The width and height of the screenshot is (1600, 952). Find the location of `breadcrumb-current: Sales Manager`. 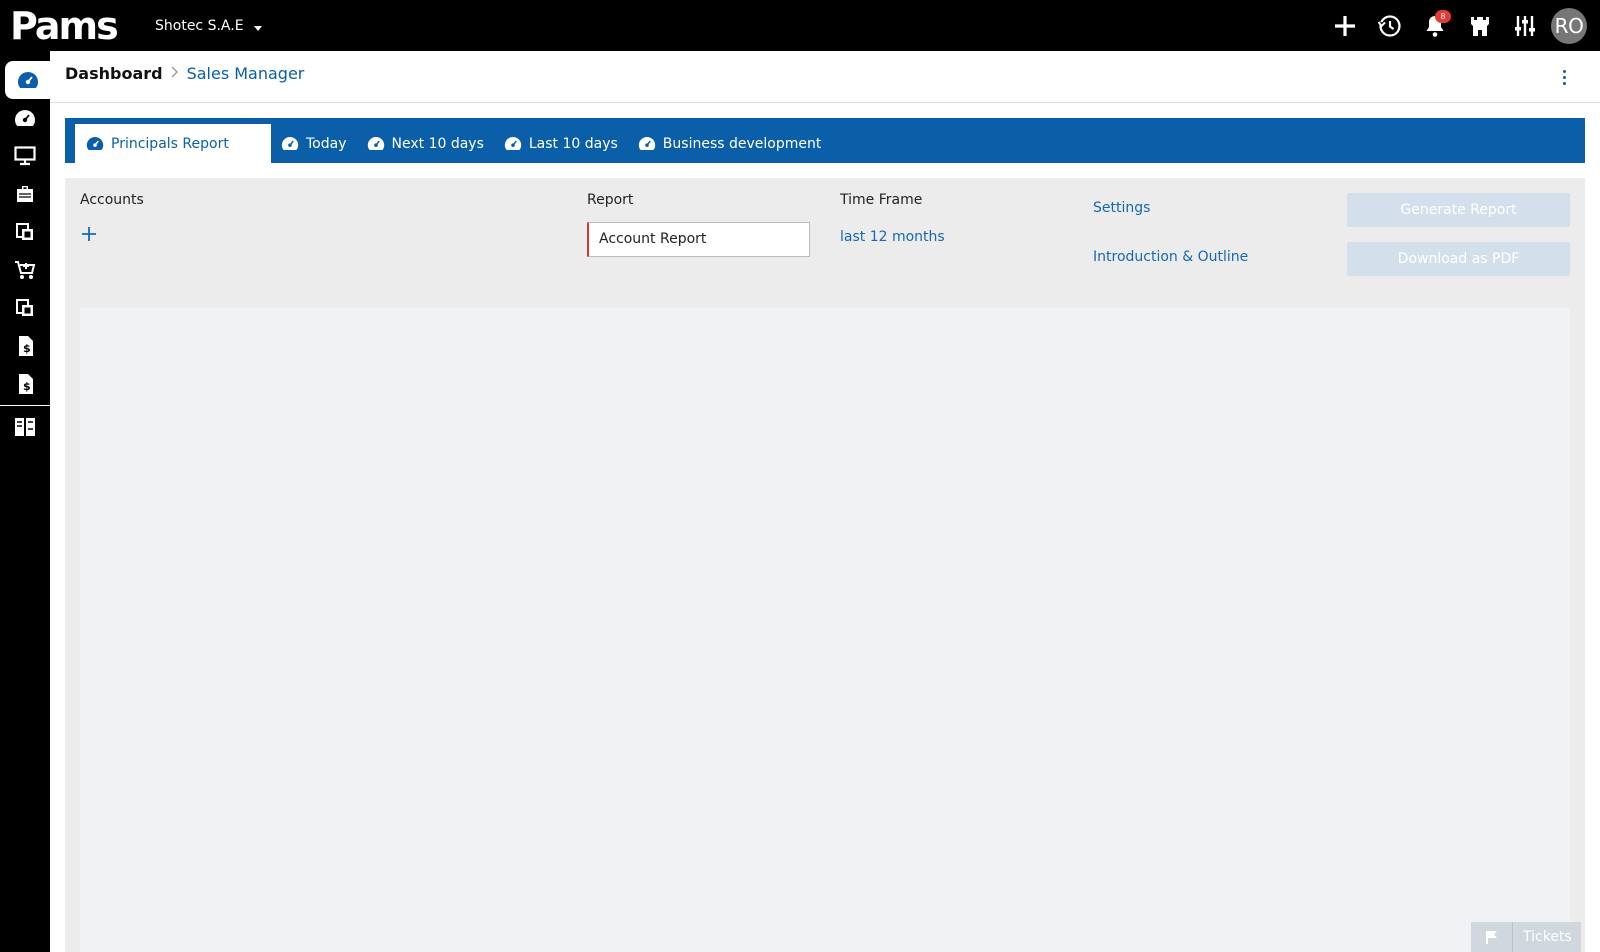

breadcrumb-current: Sales Manager is located at coordinates (245, 73).